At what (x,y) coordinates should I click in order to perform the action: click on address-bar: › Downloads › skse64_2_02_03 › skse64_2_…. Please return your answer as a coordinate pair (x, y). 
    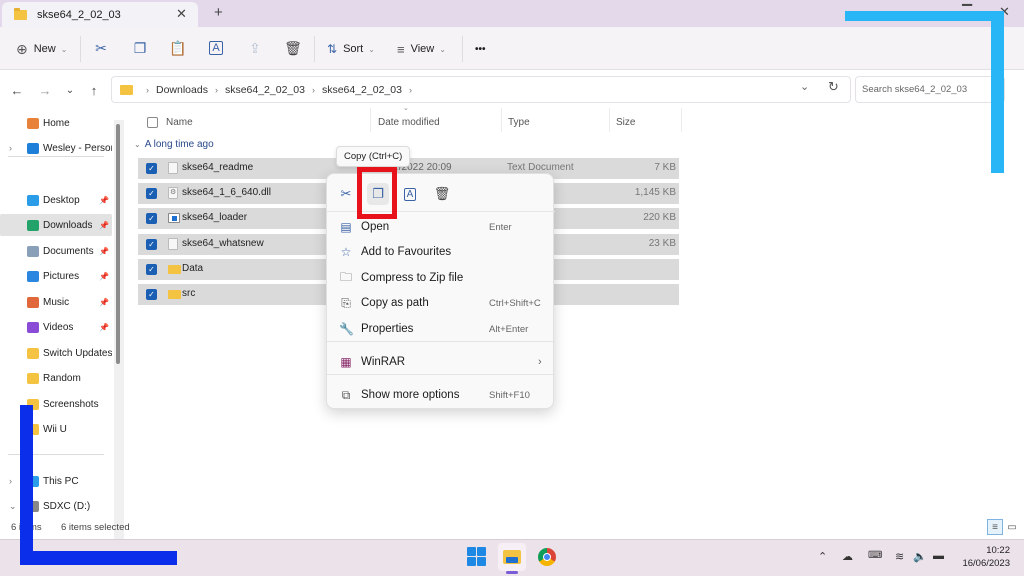
    Looking at the image, I should click on (481, 89).